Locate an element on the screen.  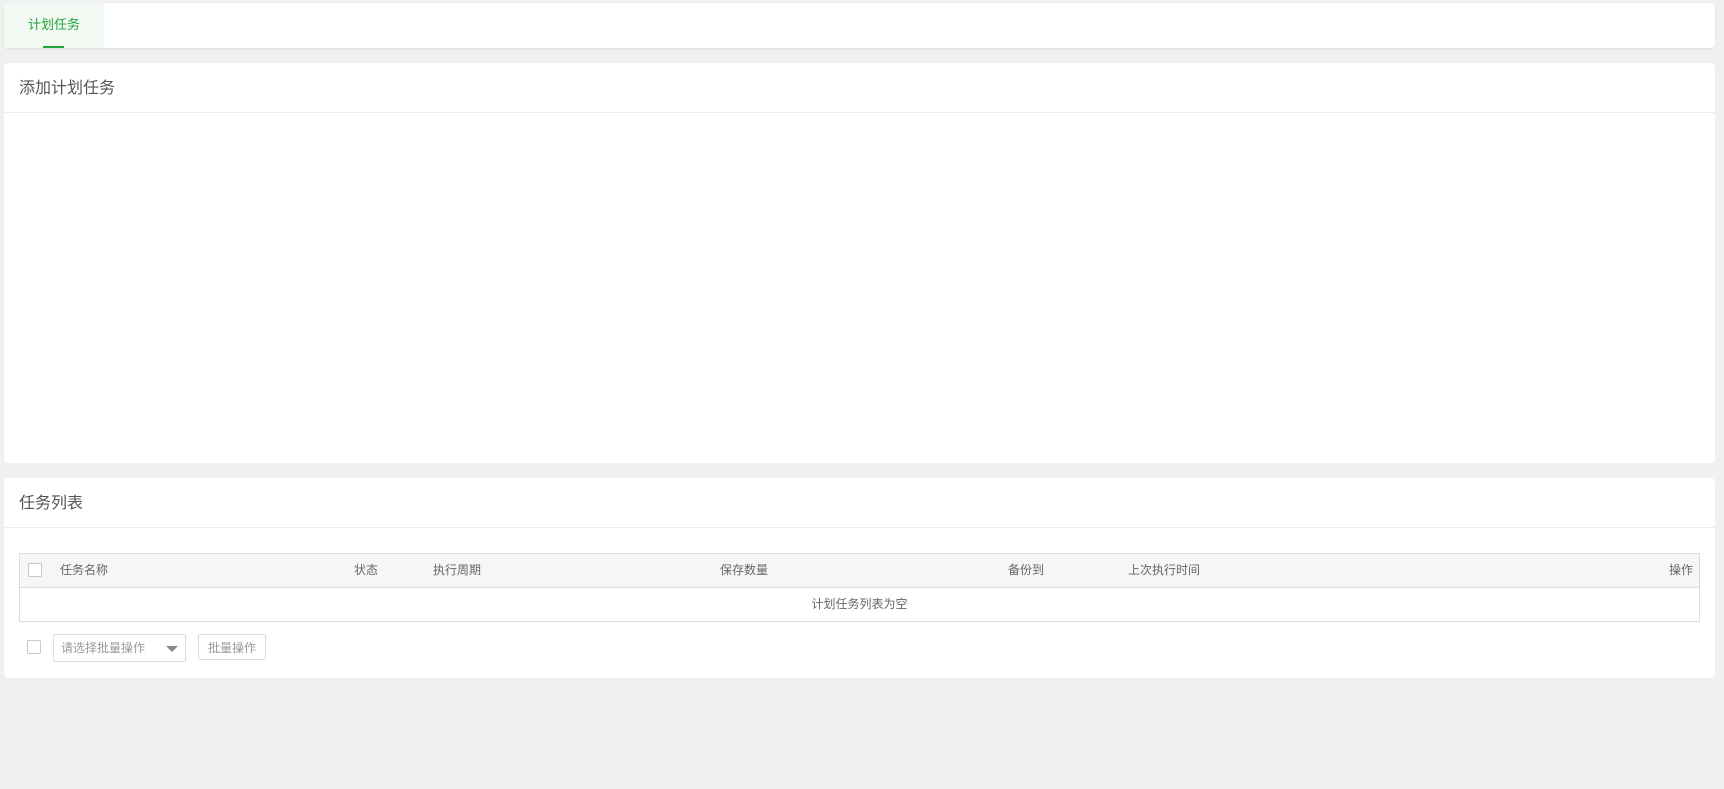
chevron-down-icon is located at coordinates (172, 649).